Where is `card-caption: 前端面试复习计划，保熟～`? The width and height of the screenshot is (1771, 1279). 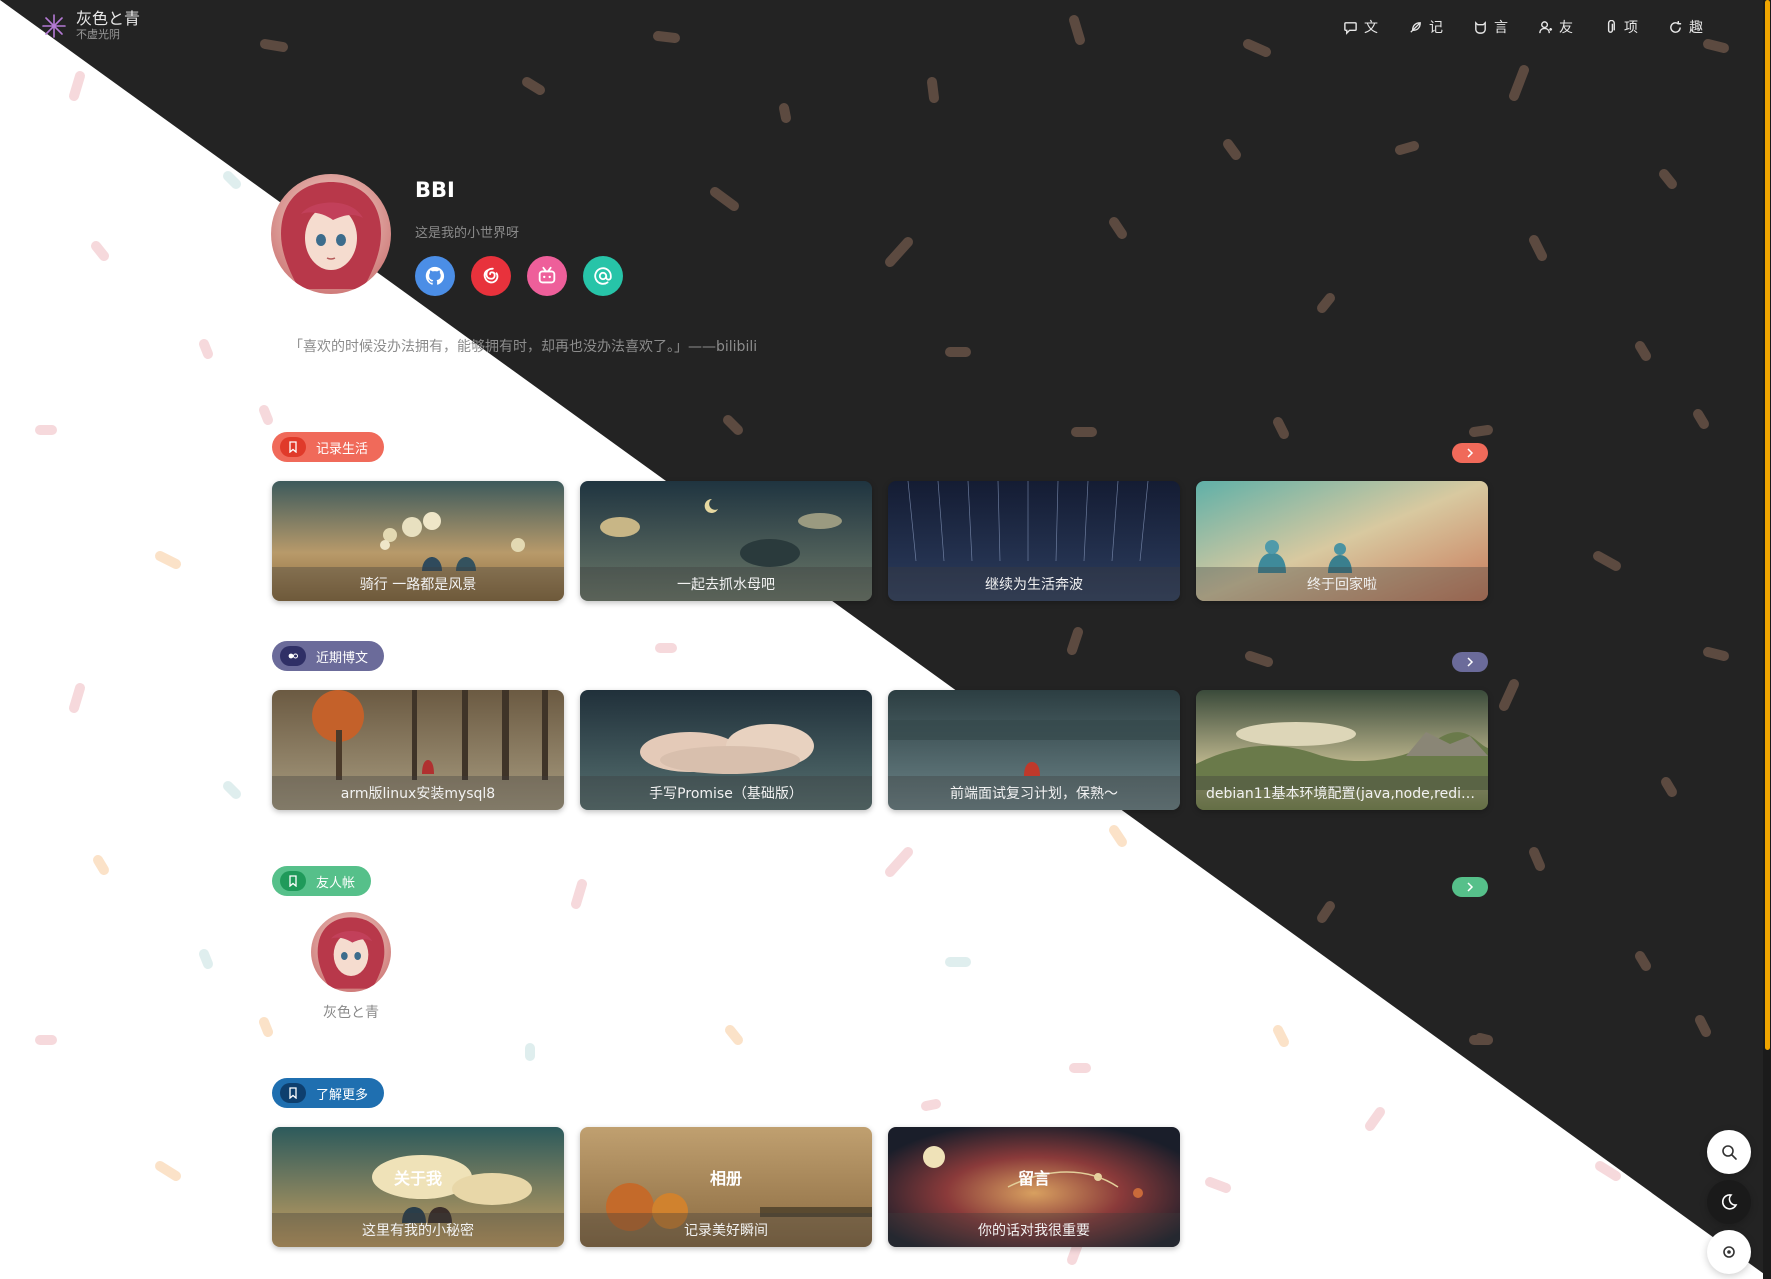
card-caption: 前端面试复习计划，保熟～ is located at coordinates (1034, 793).